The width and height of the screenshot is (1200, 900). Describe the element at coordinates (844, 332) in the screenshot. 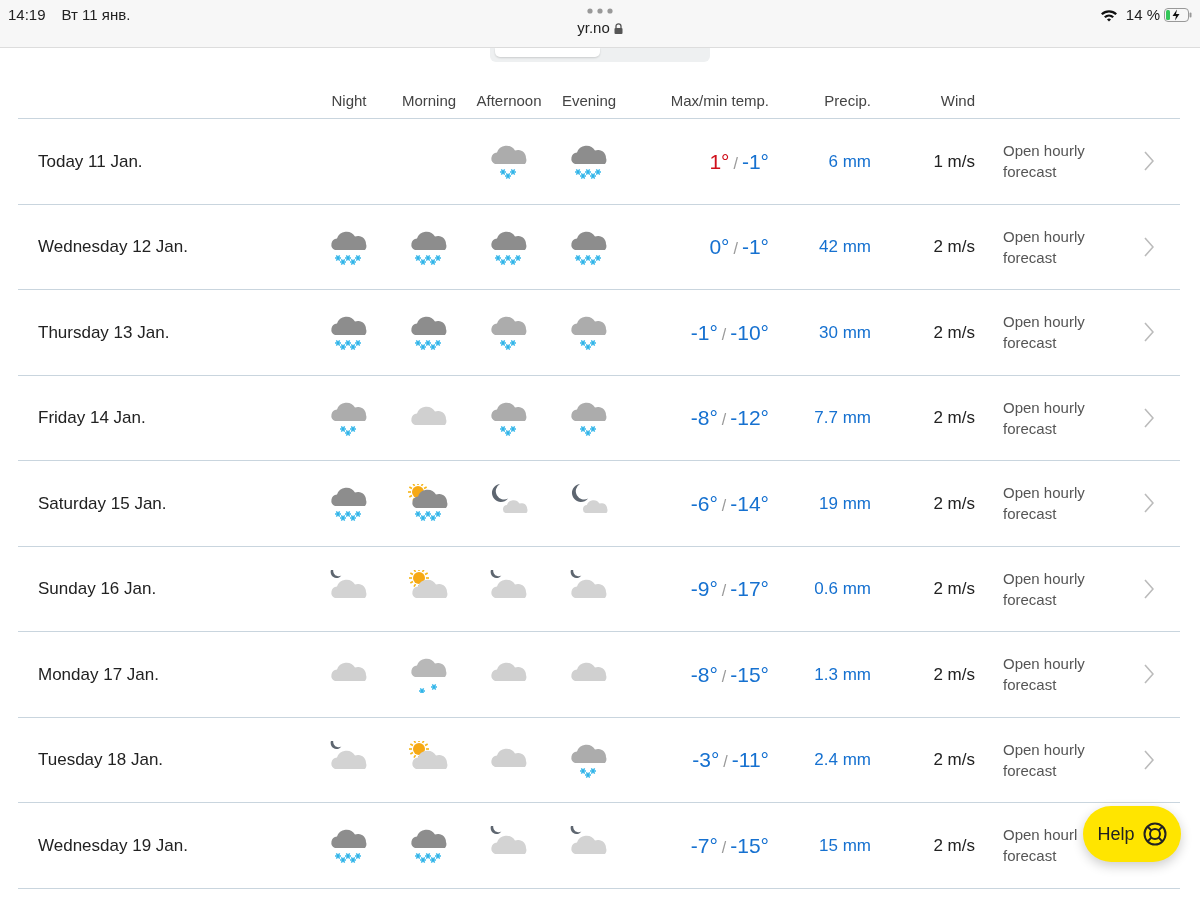

I see `precipitation: 30 mm` at that location.